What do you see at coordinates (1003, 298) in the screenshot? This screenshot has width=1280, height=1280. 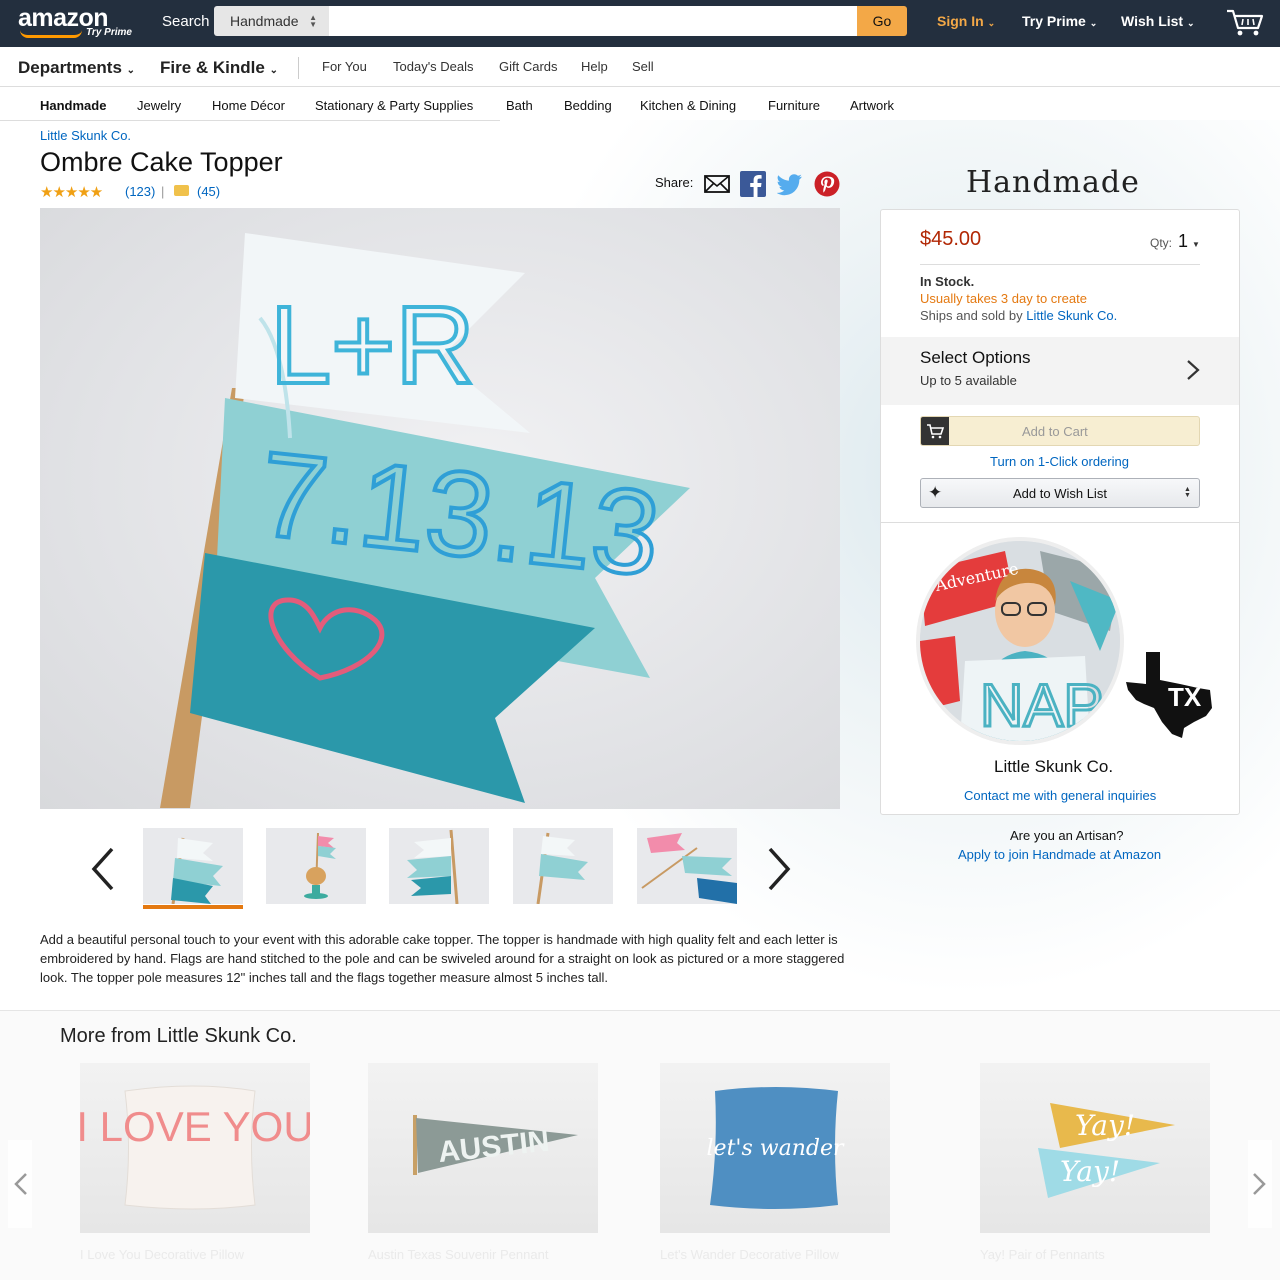 I see `lead-time: Usually takes 3 day to create` at bounding box center [1003, 298].